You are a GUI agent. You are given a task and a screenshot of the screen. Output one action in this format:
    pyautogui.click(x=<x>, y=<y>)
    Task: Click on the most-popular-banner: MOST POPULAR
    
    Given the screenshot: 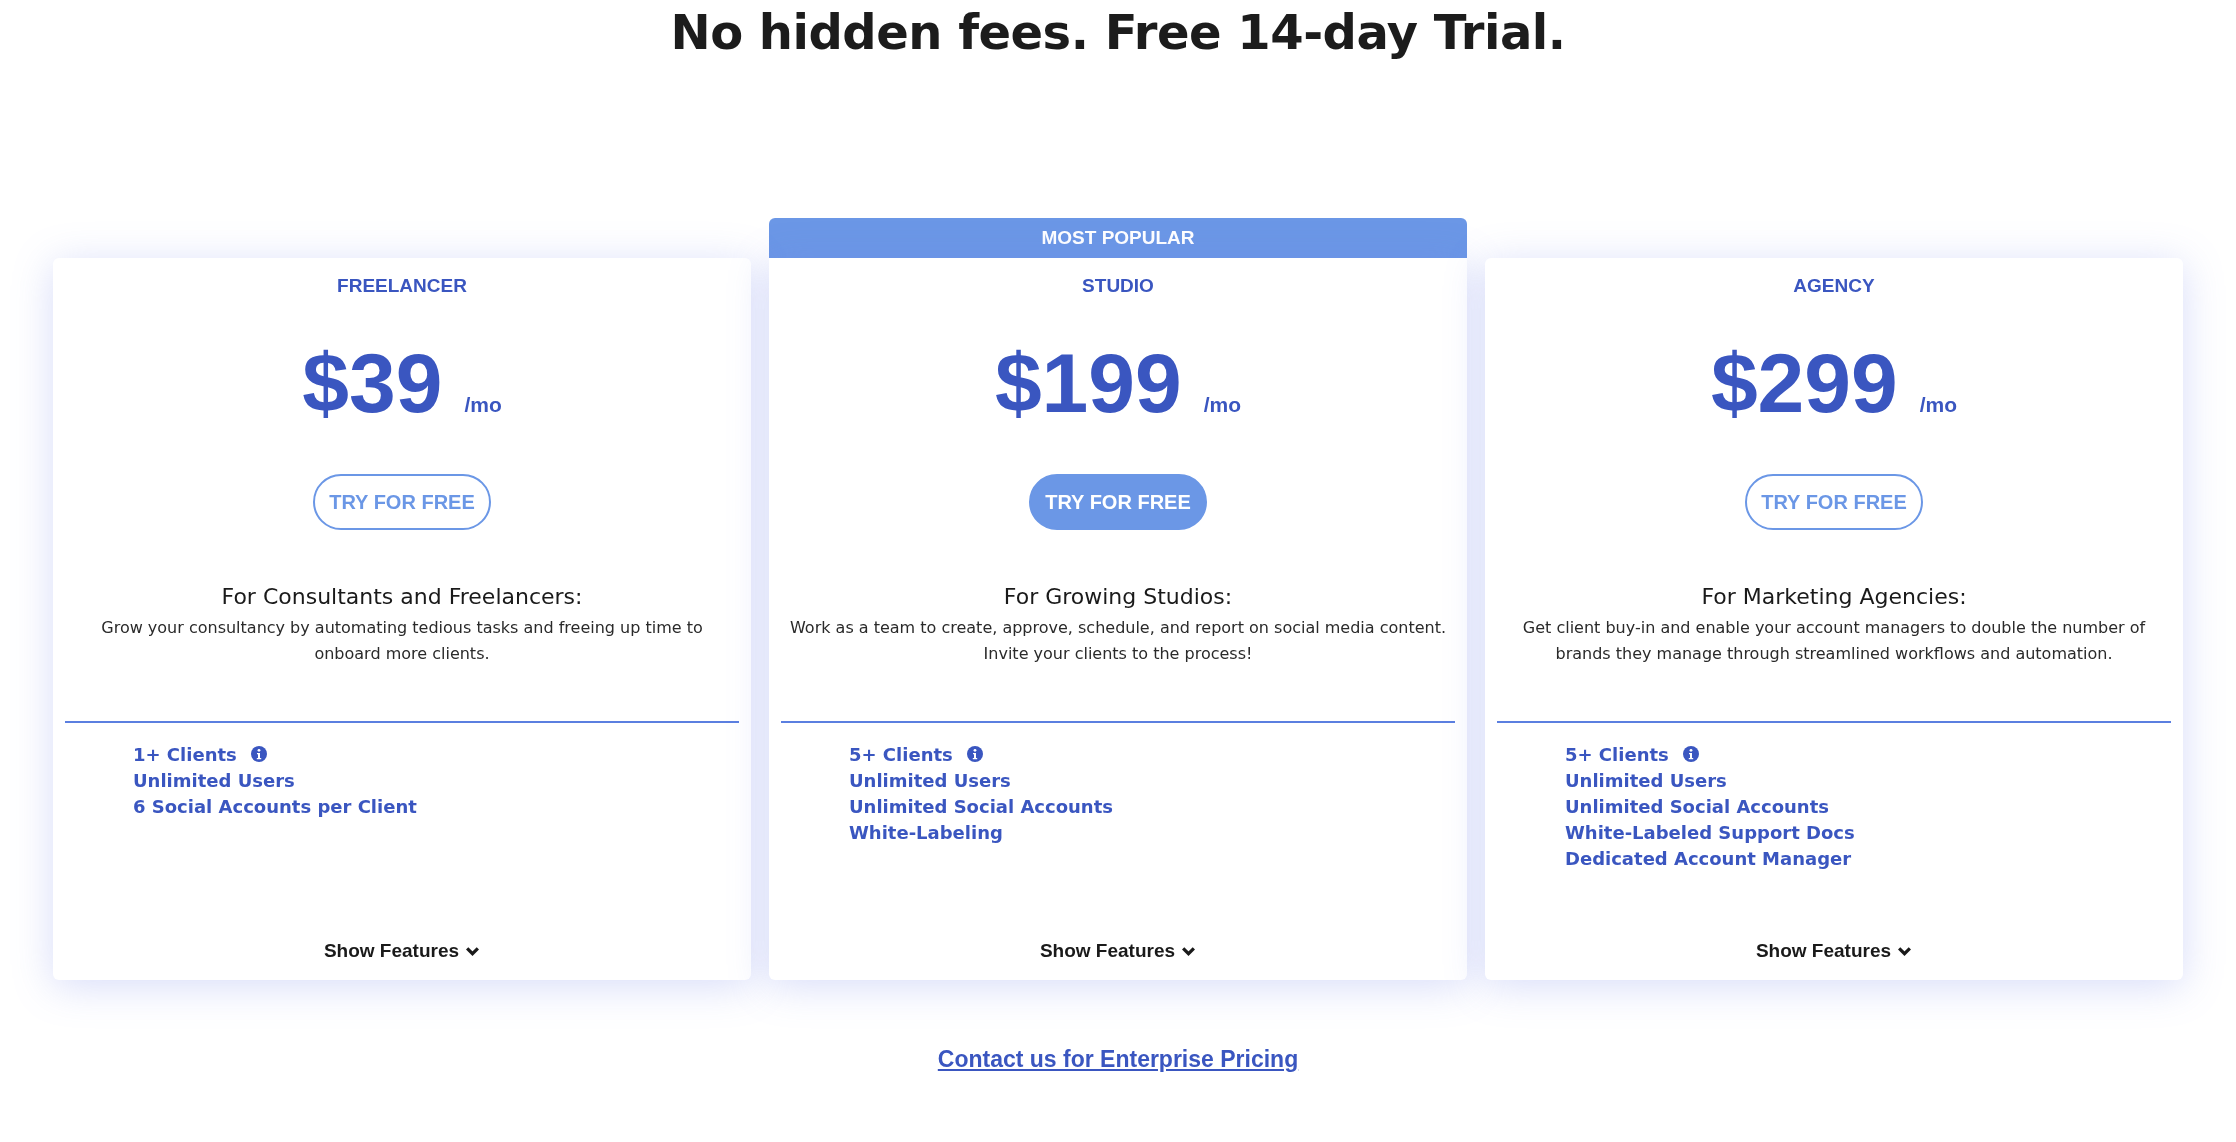 What is the action you would take?
    pyautogui.click(x=1118, y=238)
    